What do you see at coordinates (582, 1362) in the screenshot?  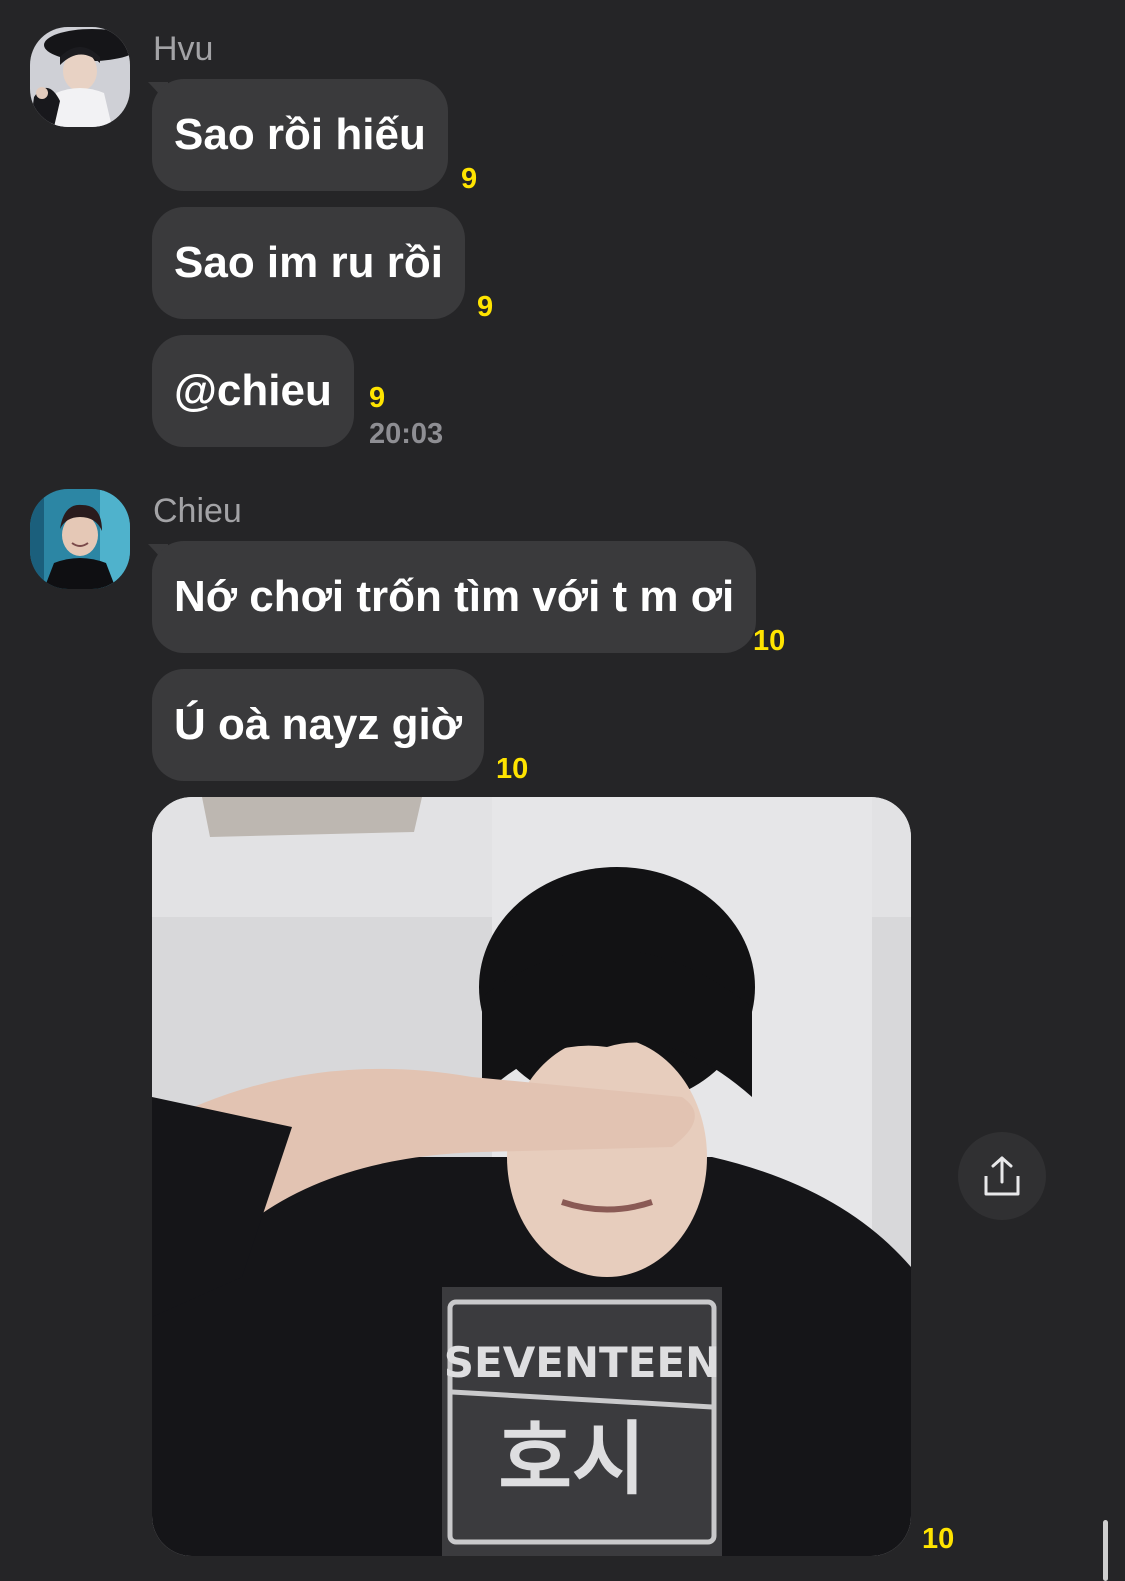 I see `shirt-text-line1: SEVENTEEN` at bounding box center [582, 1362].